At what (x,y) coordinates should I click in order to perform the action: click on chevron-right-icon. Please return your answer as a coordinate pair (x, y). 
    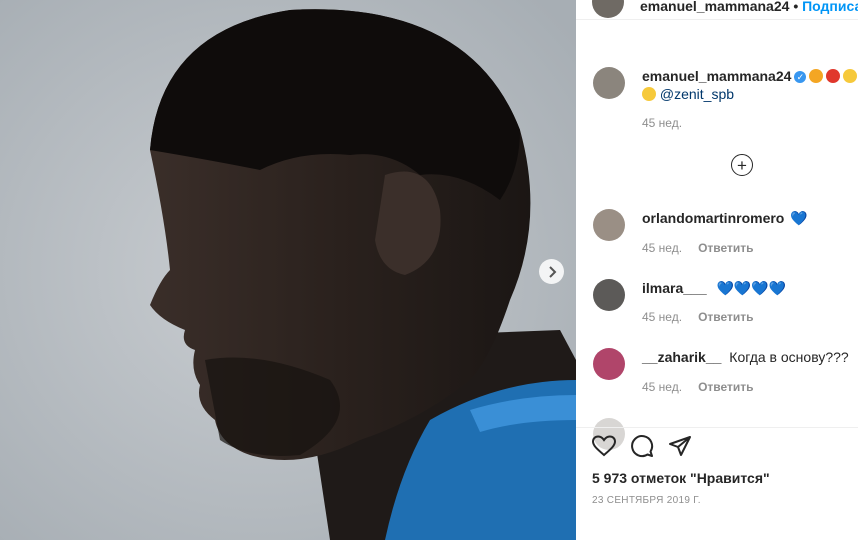
    Looking at the image, I should click on (552, 271).